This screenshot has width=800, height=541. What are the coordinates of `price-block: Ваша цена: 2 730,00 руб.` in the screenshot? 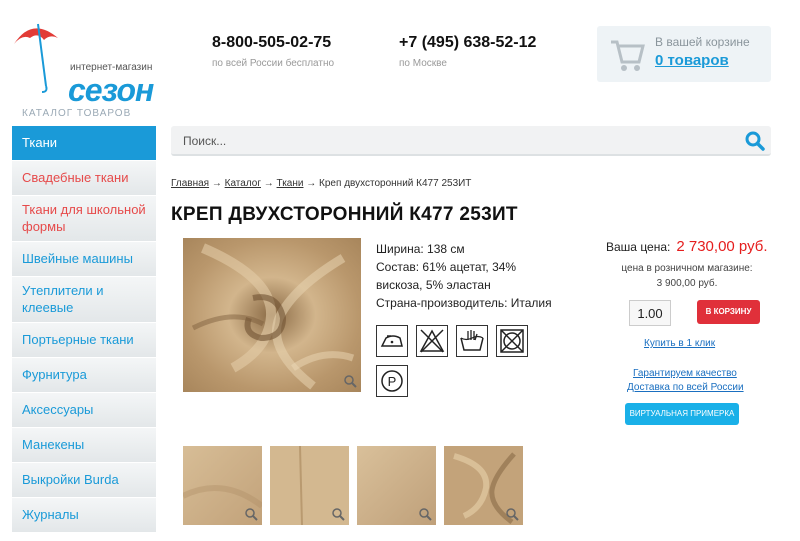 It's located at (687, 246).